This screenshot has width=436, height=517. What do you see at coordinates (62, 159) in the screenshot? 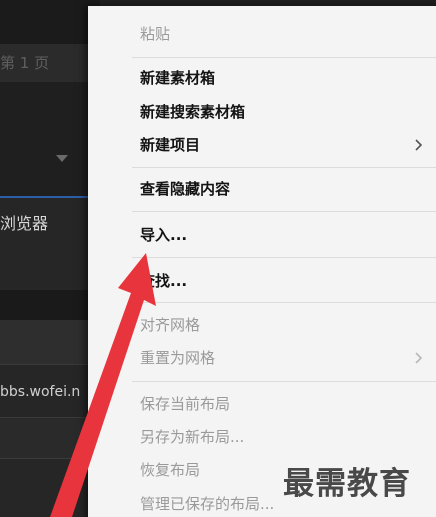
I see `chevron-down-icon` at bounding box center [62, 159].